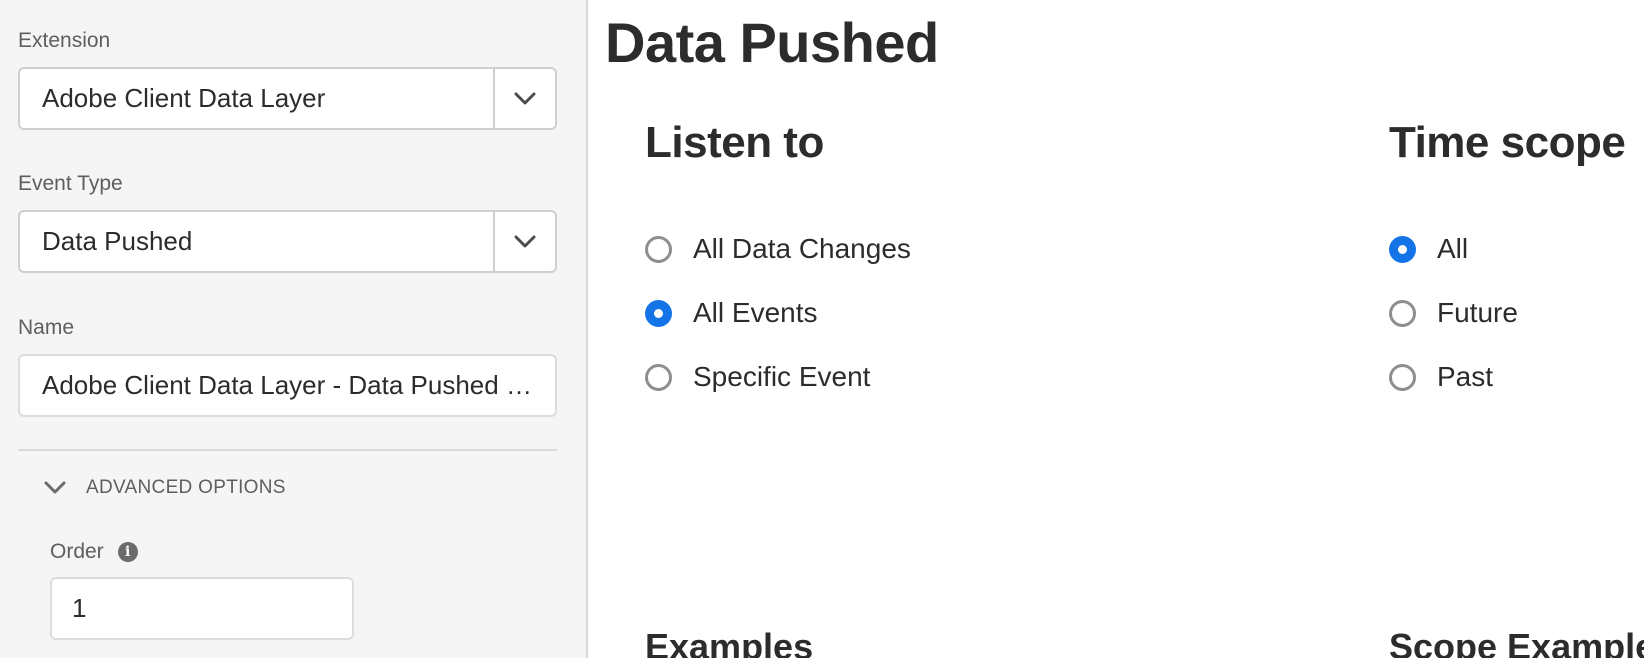 This screenshot has width=1644, height=658. I want to click on radio-time-future: Future, so click(1453, 313).